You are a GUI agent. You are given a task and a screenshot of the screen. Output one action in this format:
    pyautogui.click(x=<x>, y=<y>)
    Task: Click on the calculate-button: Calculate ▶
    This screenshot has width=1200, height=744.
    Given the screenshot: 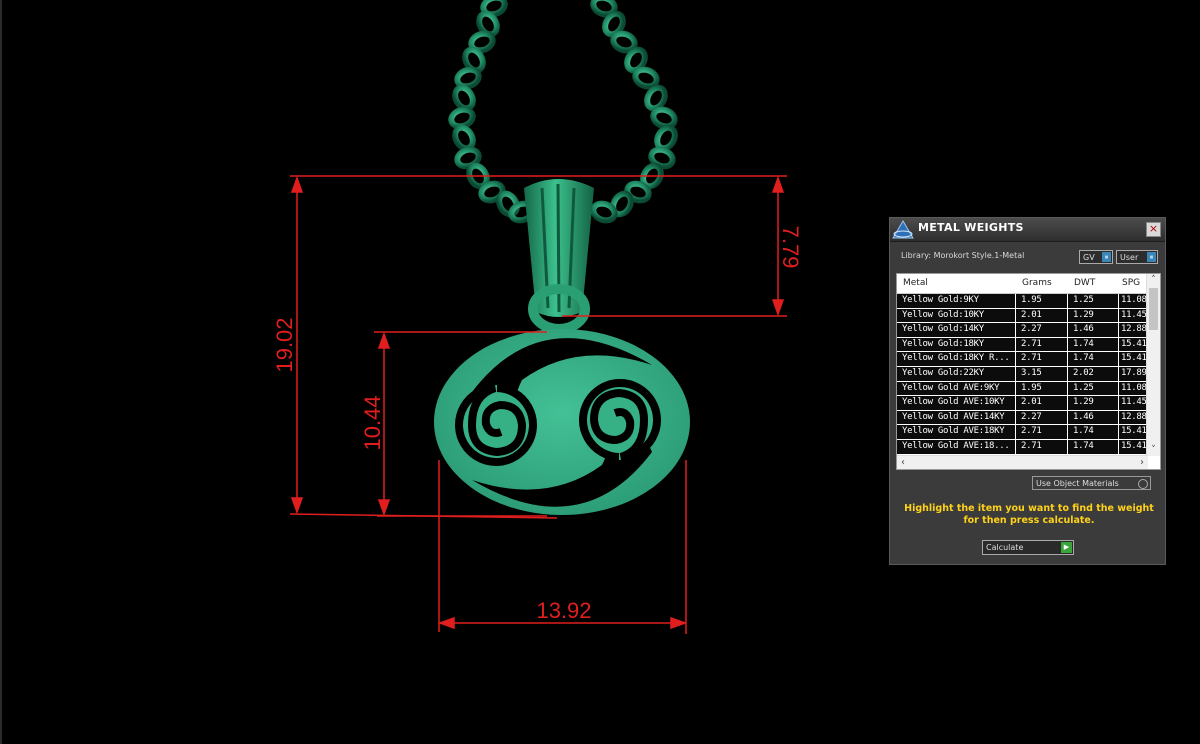 What is the action you would take?
    pyautogui.click(x=1028, y=547)
    